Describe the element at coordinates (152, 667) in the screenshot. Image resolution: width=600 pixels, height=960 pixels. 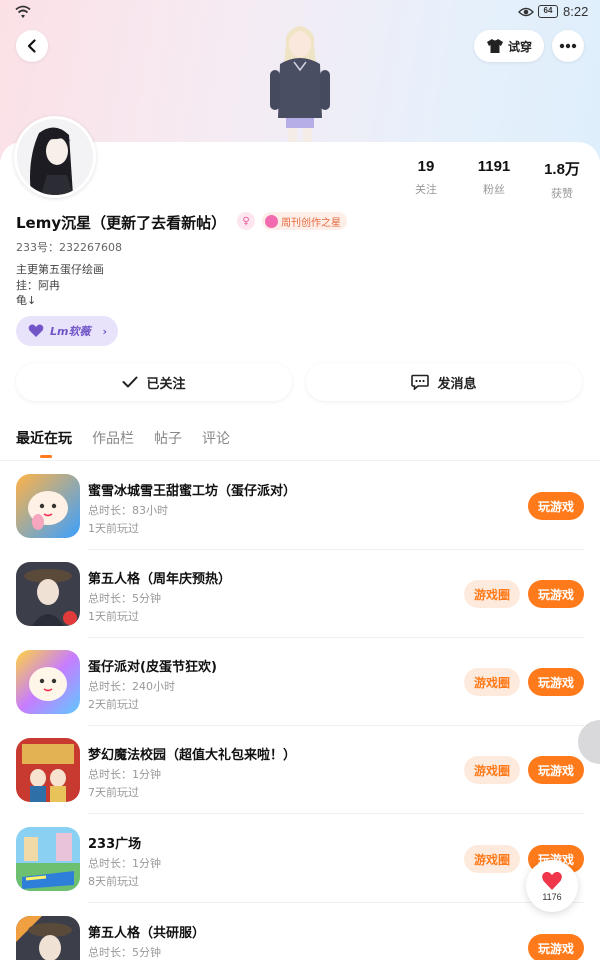
I see `game-title: 蛋仔派对(皮蛋节狂欢)` at that location.